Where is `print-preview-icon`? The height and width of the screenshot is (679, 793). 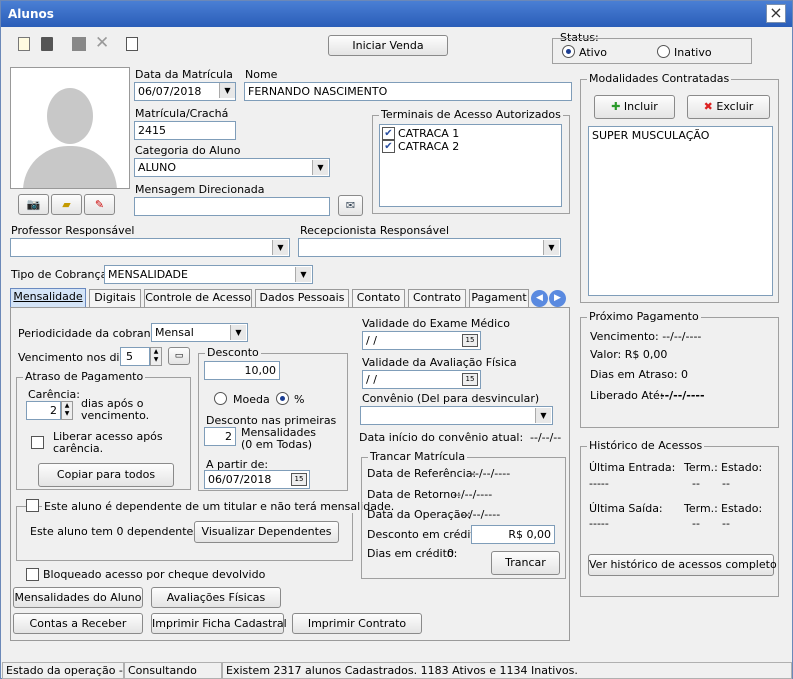
print-preview-icon is located at coordinates (132, 44).